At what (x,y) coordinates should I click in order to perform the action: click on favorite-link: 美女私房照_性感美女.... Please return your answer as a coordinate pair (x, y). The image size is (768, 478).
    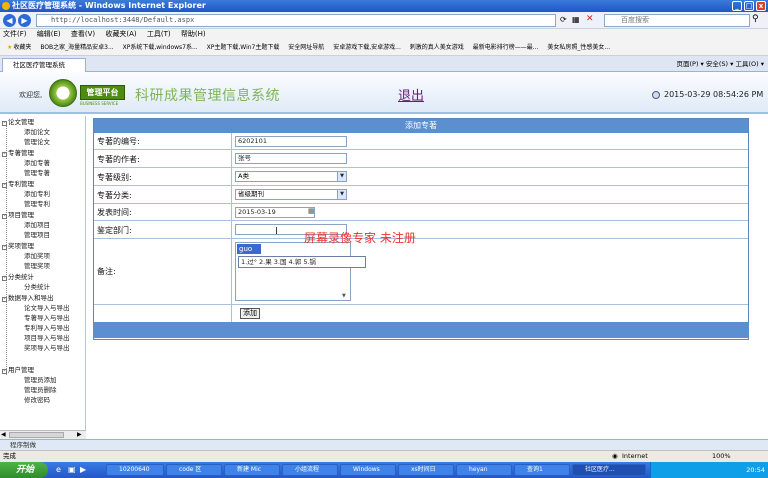
    Looking at the image, I should click on (578, 47).